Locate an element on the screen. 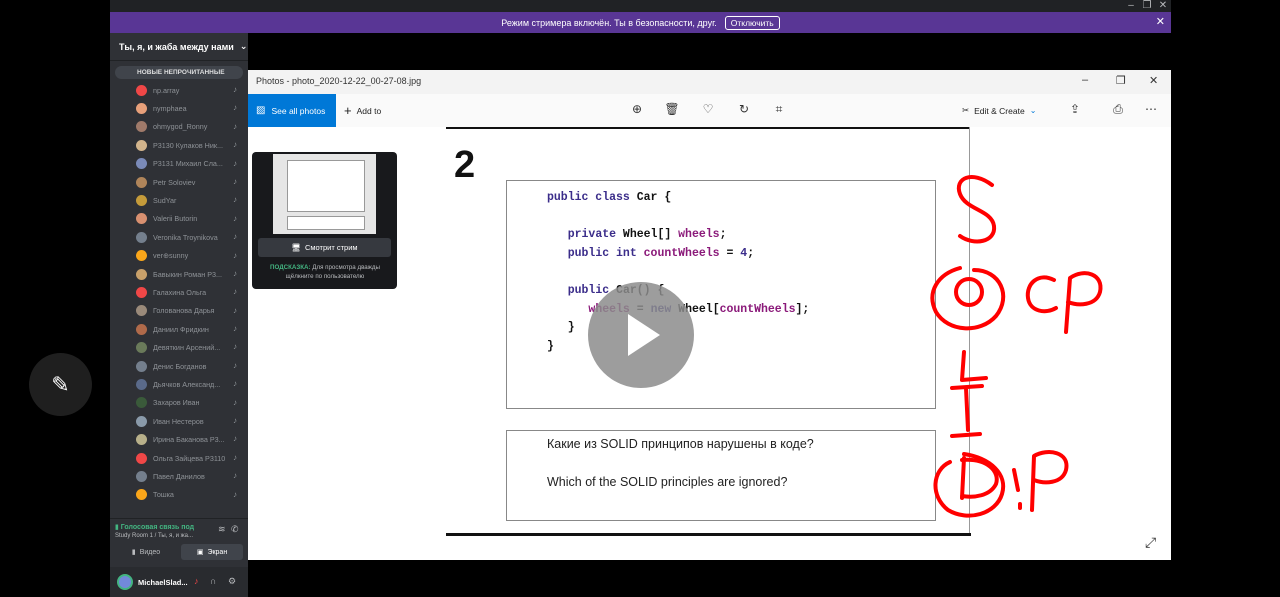 Image resolution: width=1280 pixels, height=597 pixels. voice-user: Галахина Ольга ♪ is located at coordinates (179, 292).